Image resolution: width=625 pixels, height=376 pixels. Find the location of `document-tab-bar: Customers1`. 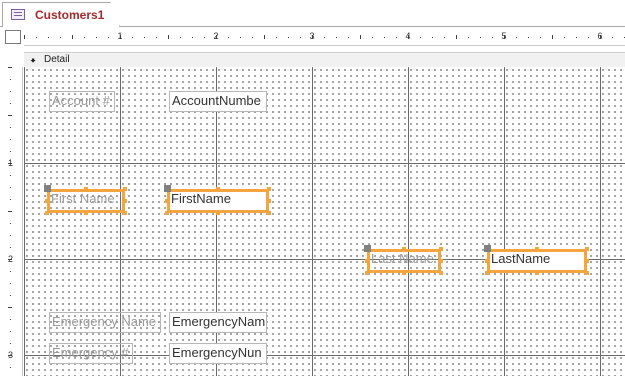

document-tab-bar: Customers1 is located at coordinates (312, 13).